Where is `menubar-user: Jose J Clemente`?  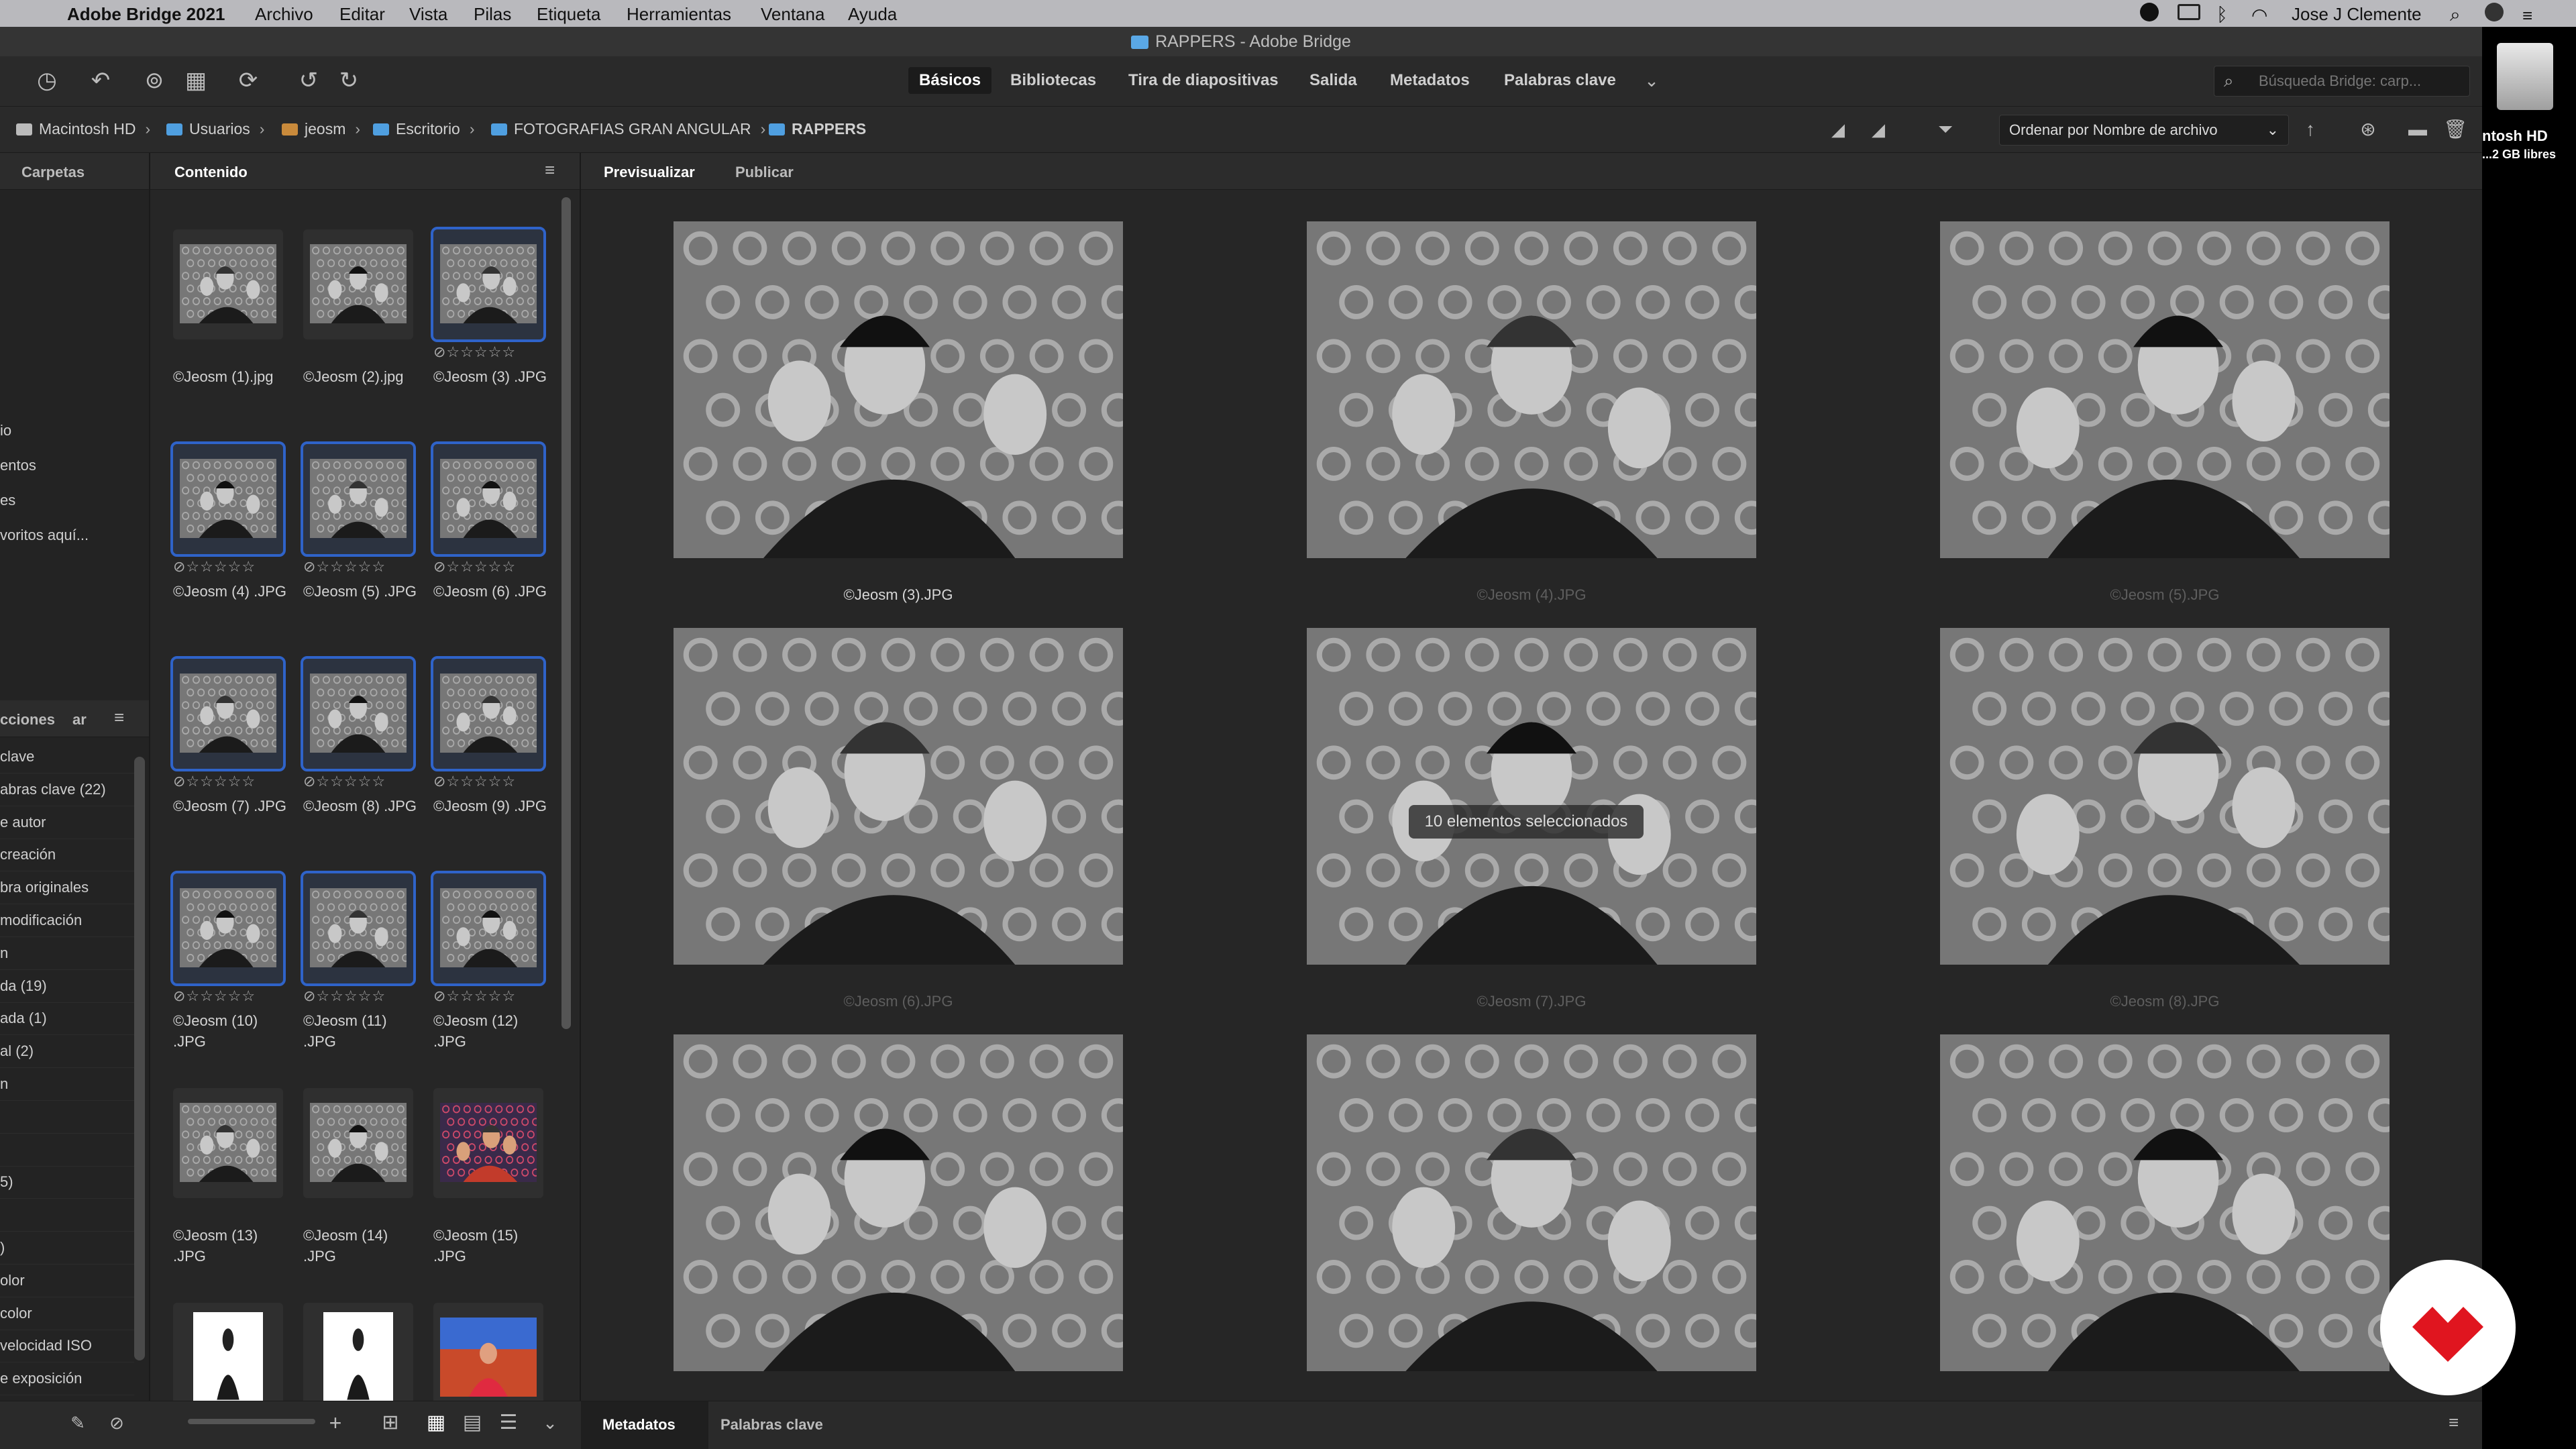
menubar-user: Jose J Clemente is located at coordinates (2357, 14).